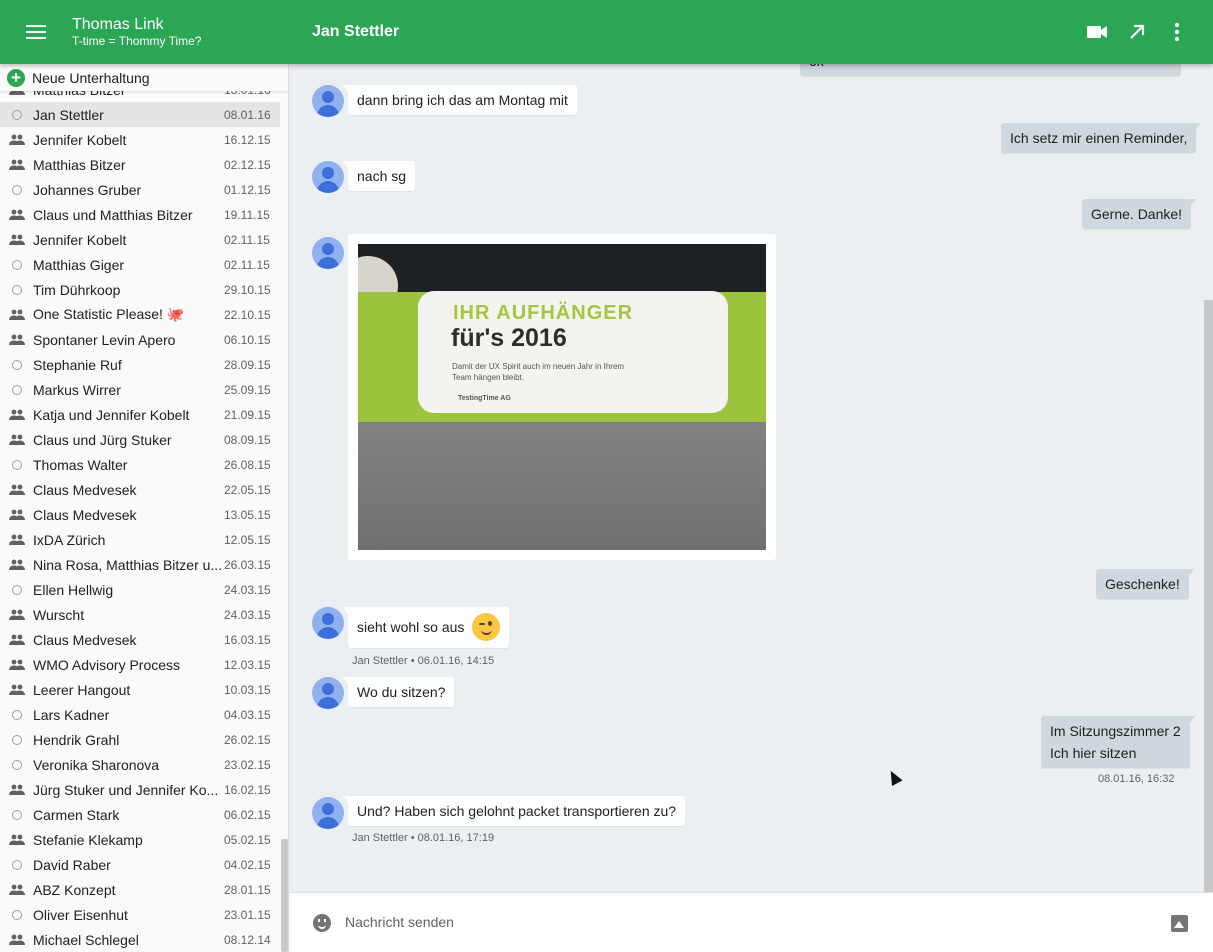 Image resolution: width=1213 pixels, height=952 pixels. What do you see at coordinates (140, 639) in the screenshot?
I see `conversation-item: Claus Medvesek 16.03.15` at bounding box center [140, 639].